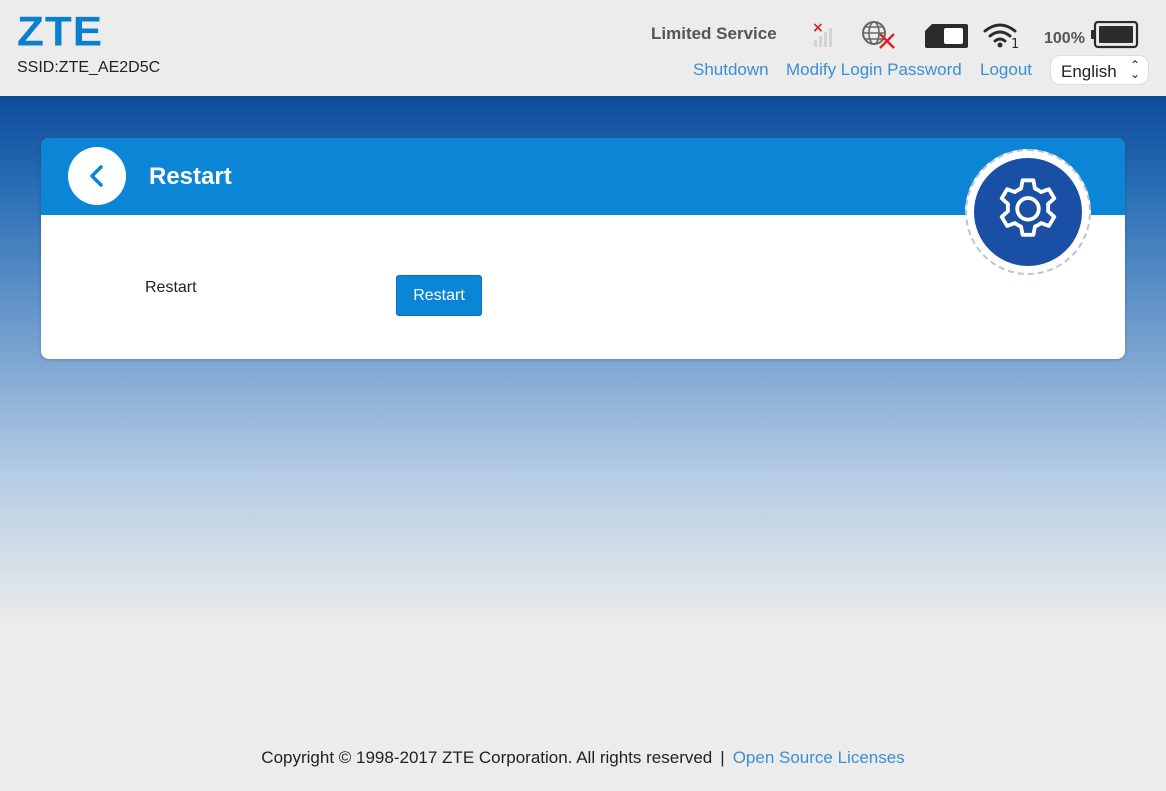  I want to click on language-select: English ⌃ ⌄, so click(1099, 70).